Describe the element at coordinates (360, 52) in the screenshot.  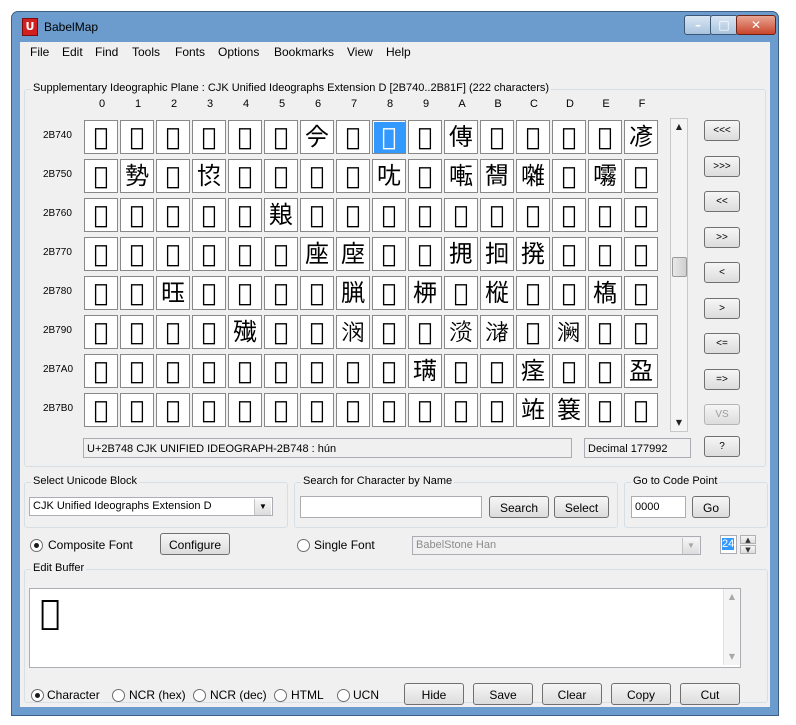
I see `menu-view: View` at that location.